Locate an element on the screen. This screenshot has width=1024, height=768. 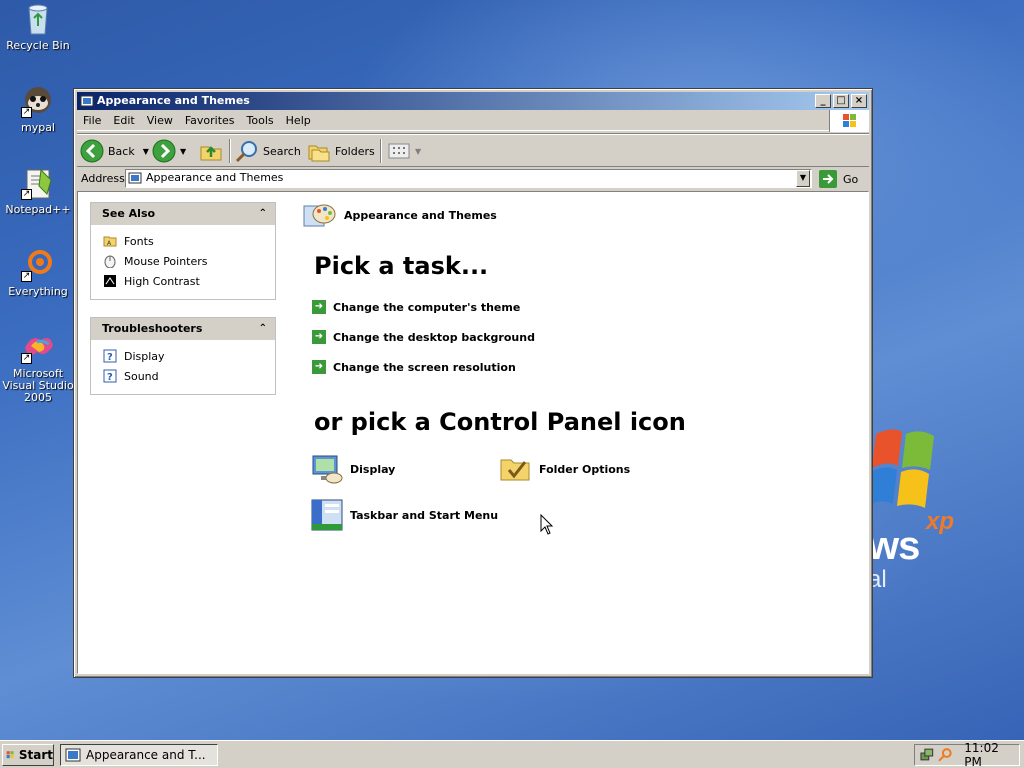
back-label: Back is located at coordinates (121, 151).